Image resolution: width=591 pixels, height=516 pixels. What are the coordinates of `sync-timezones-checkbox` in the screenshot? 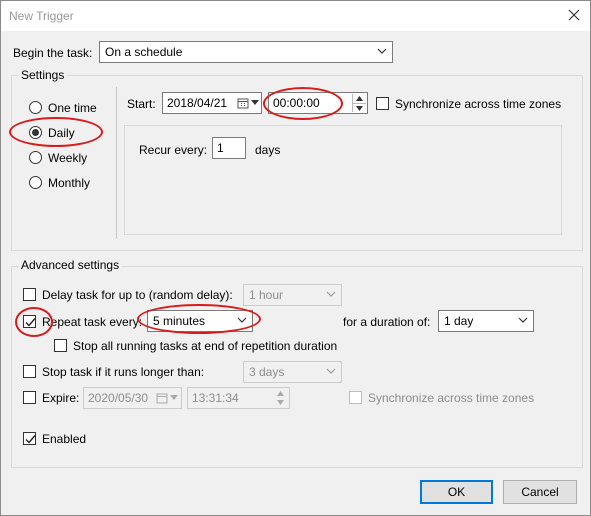 It's located at (382, 103).